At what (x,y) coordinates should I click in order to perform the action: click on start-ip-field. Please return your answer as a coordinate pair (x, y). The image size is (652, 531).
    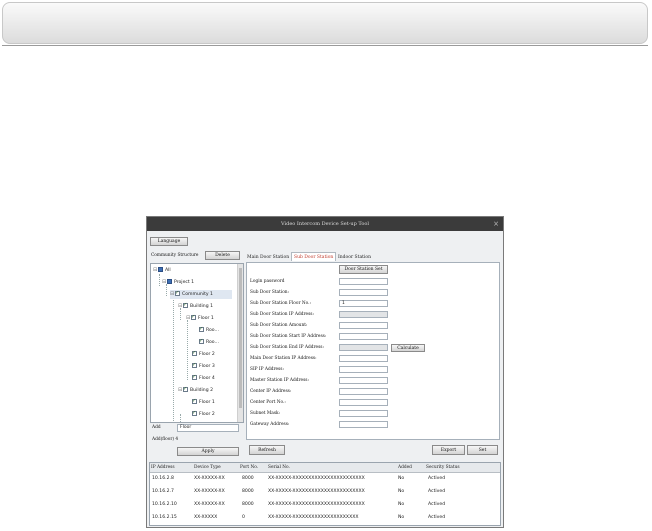
    Looking at the image, I should click on (363, 336).